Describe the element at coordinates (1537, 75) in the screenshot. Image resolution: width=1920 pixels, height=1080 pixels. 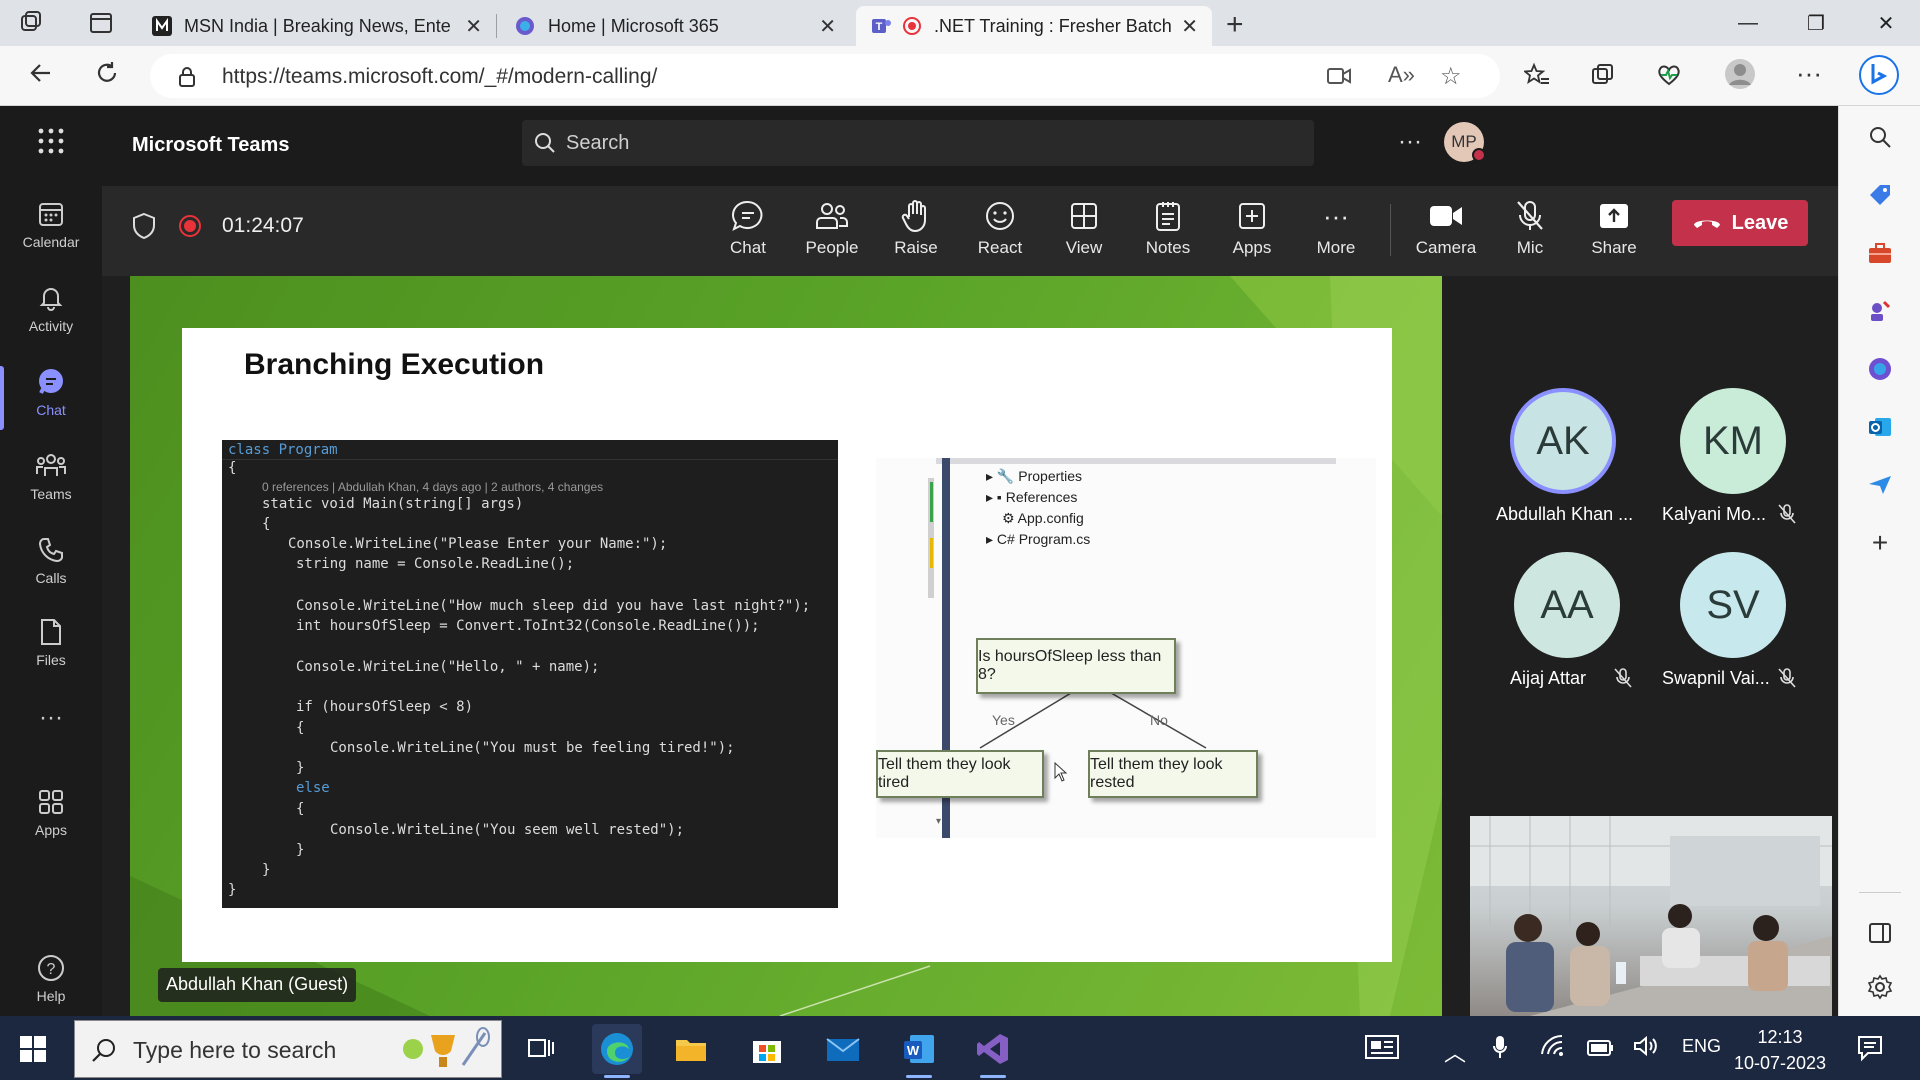
I see `favorites-icon` at that location.